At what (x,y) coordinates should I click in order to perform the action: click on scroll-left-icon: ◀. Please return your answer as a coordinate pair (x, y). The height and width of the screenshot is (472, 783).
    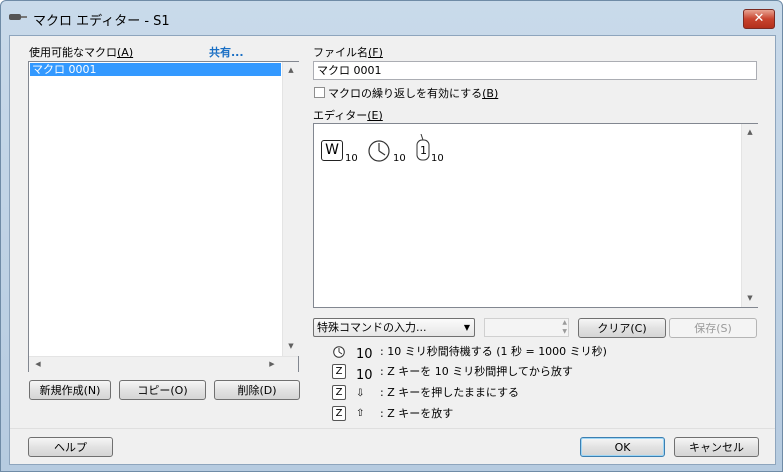
    Looking at the image, I should click on (38, 364).